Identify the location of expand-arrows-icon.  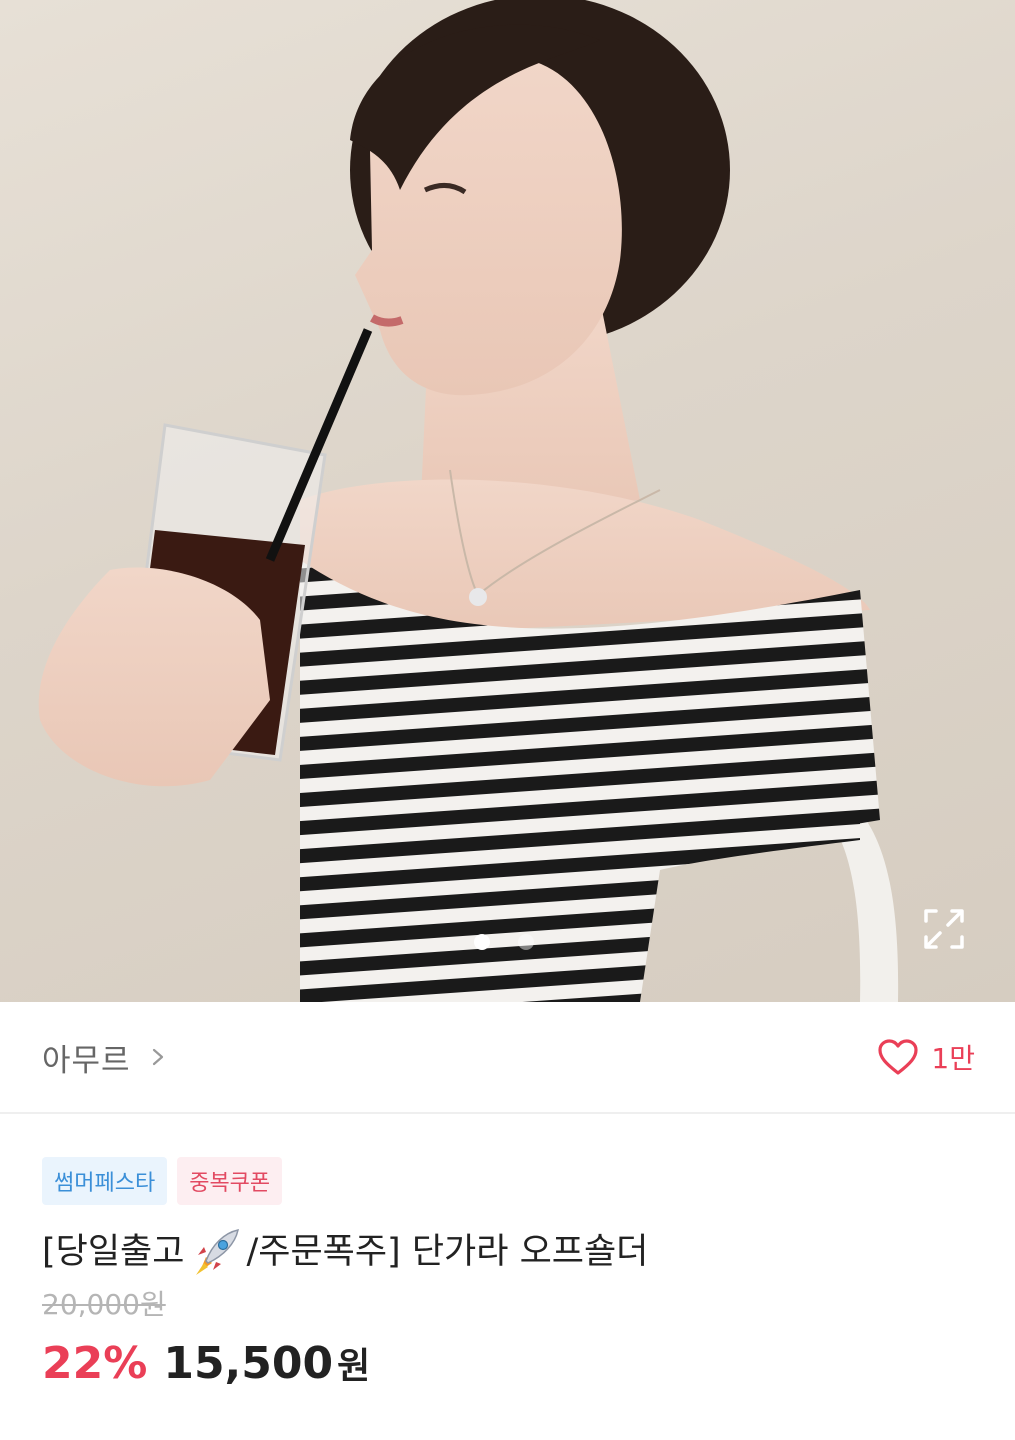
(944, 929).